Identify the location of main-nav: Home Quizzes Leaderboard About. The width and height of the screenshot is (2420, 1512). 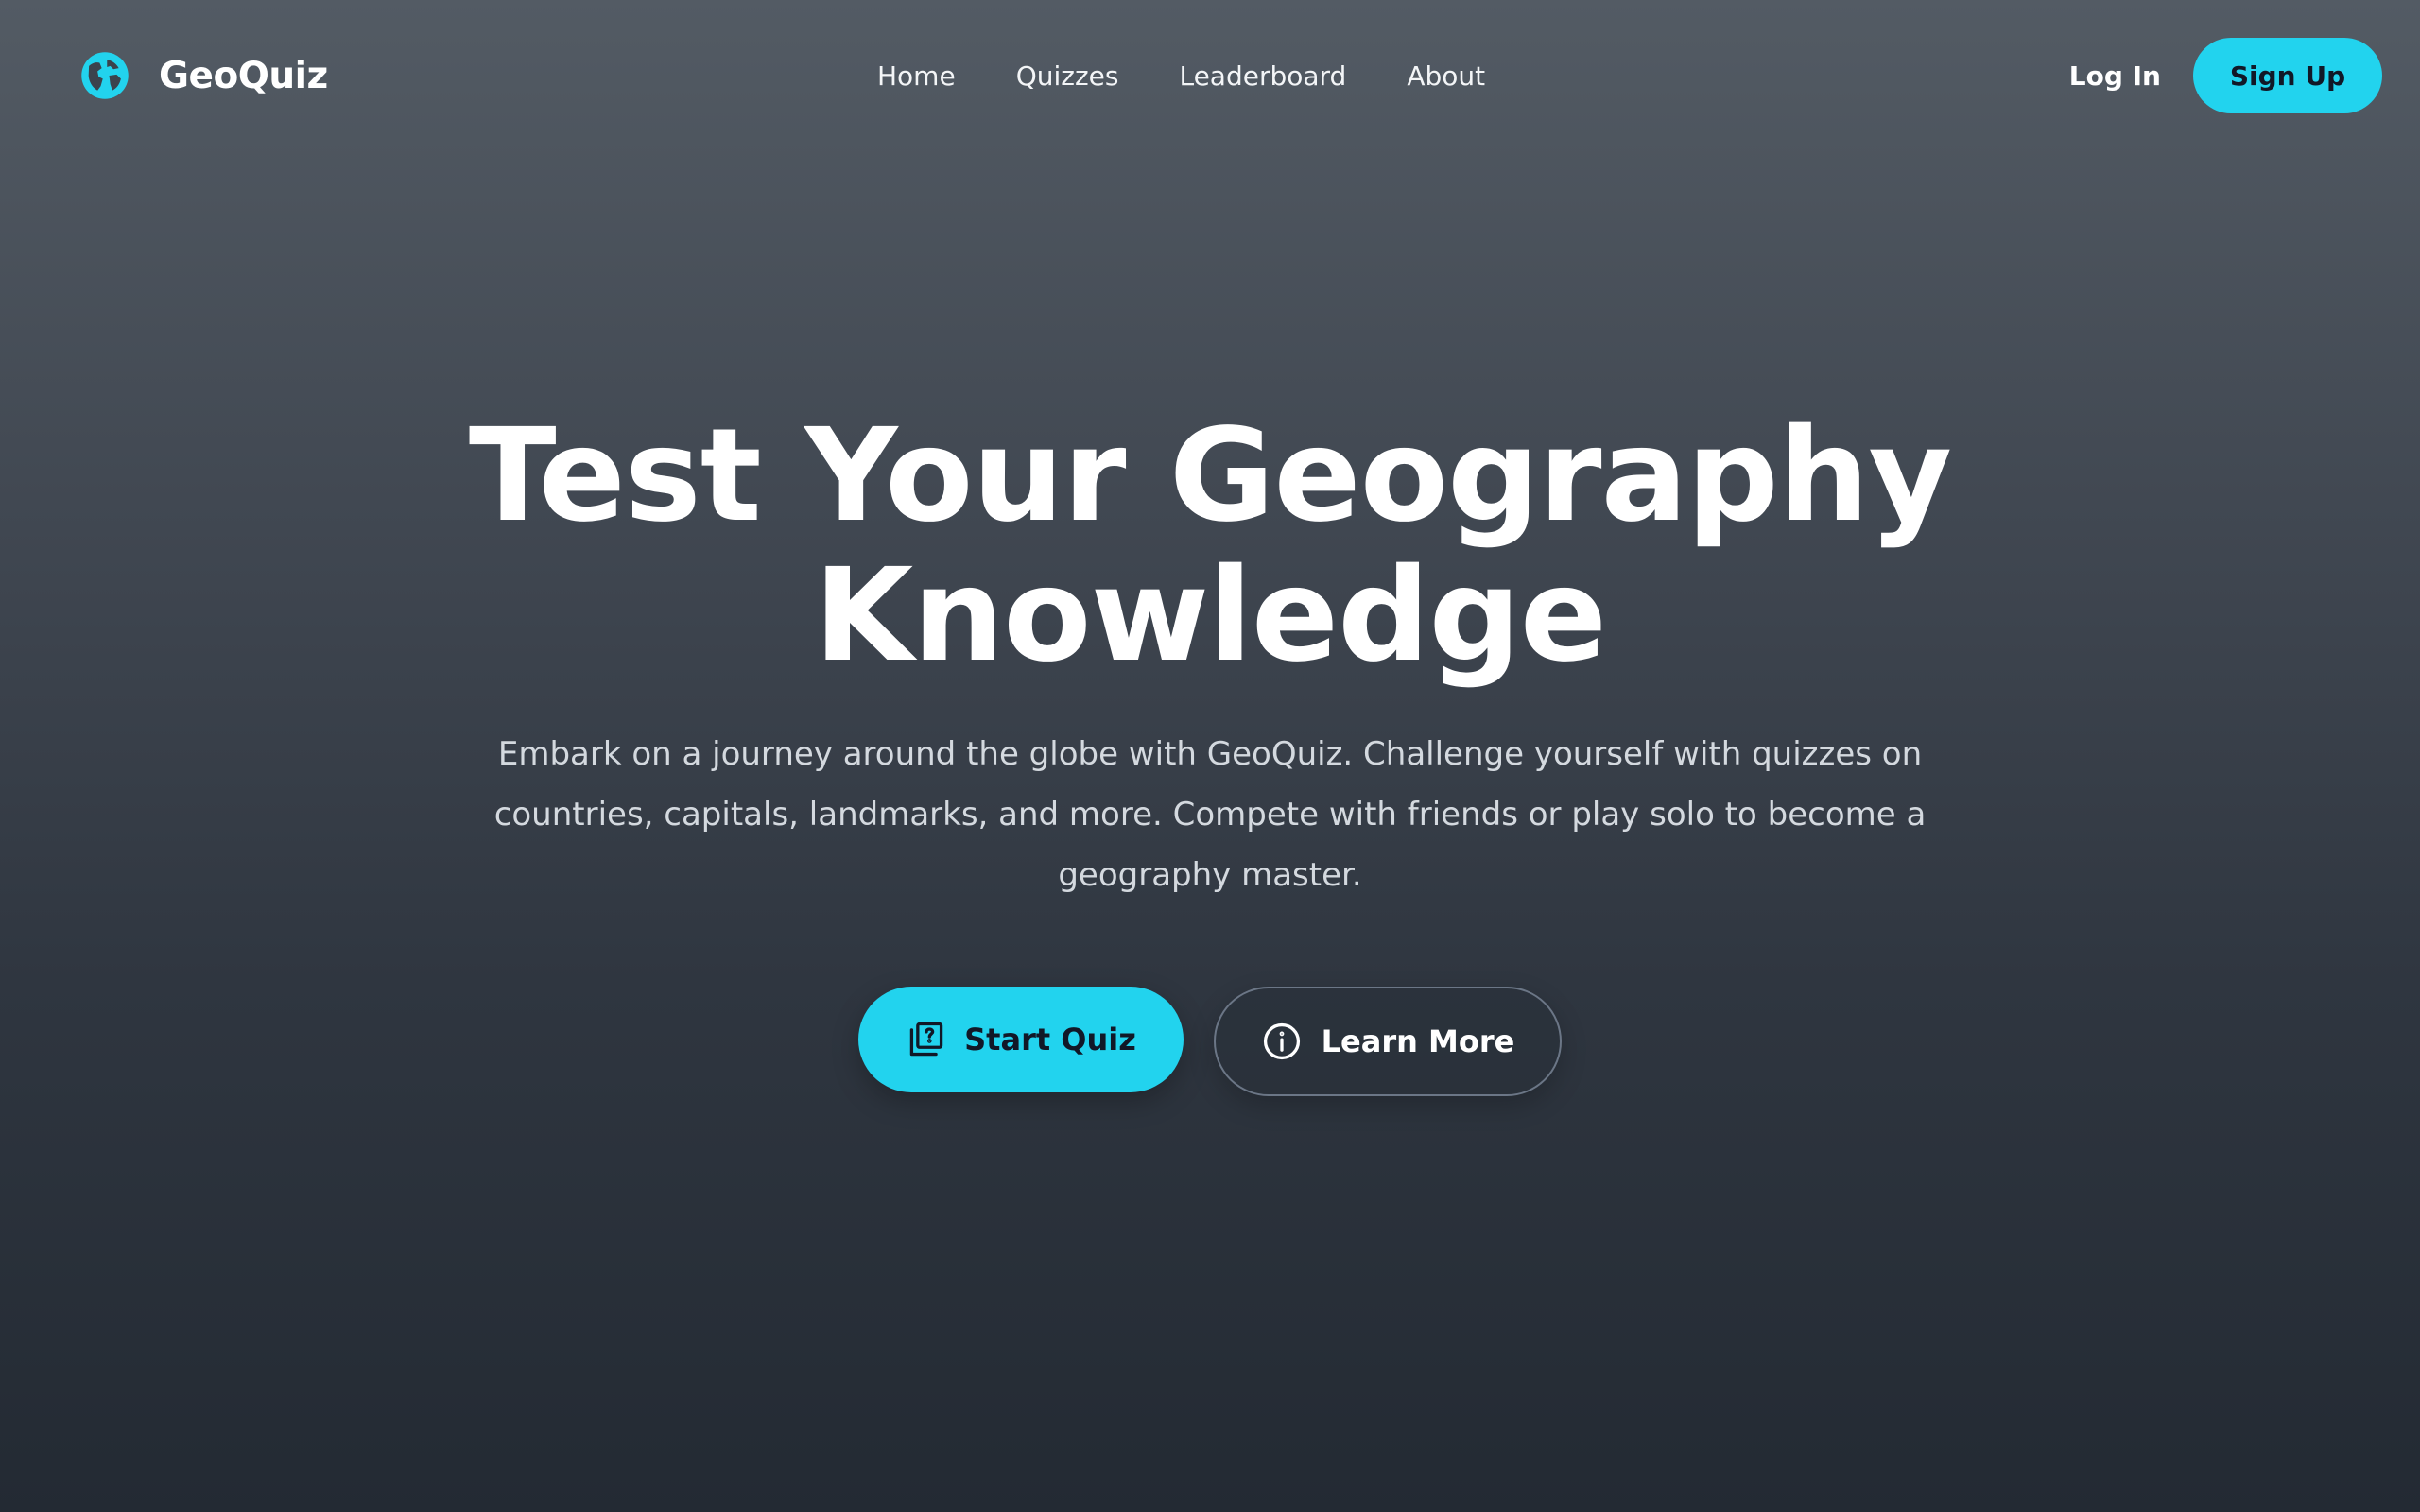
(1181, 75).